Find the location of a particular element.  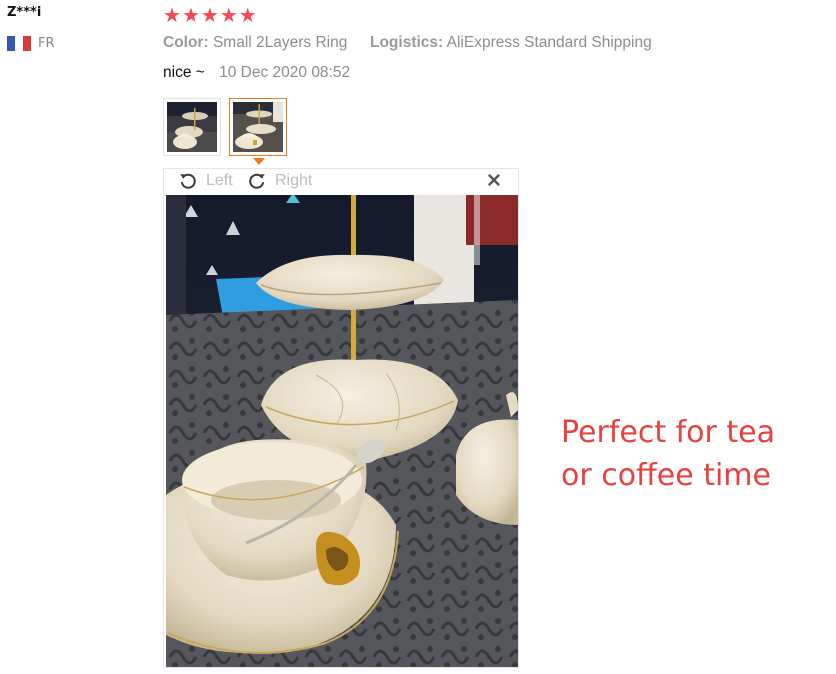

logistics-value: AliExpress Standard Shipping is located at coordinates (549, 42).